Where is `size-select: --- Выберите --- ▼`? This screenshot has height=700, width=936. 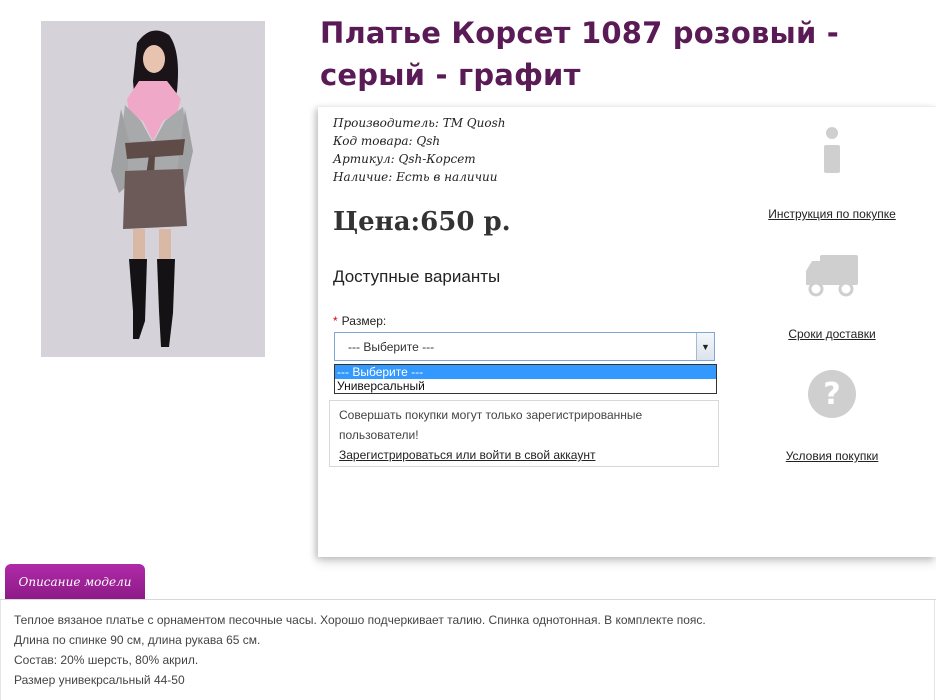 size-select: --- Выберите --- ▼ is located at coordinates (524, 346).